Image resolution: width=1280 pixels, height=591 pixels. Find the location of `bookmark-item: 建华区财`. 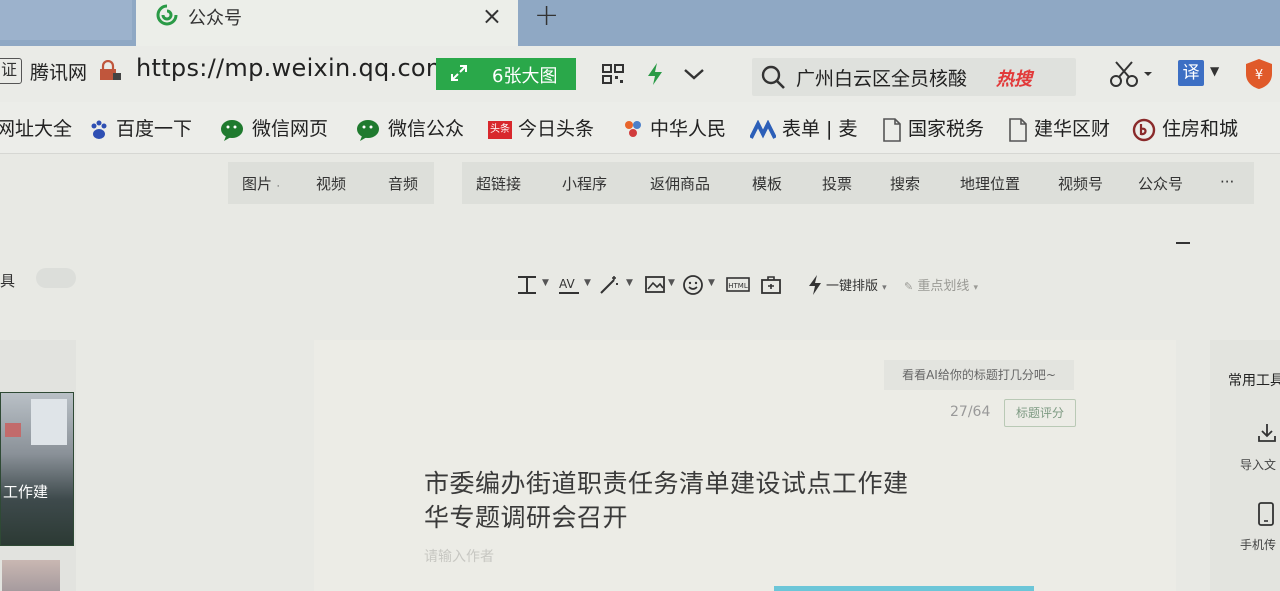

bookmark-item: 建华区财 is located at coordinates (1059, 128).